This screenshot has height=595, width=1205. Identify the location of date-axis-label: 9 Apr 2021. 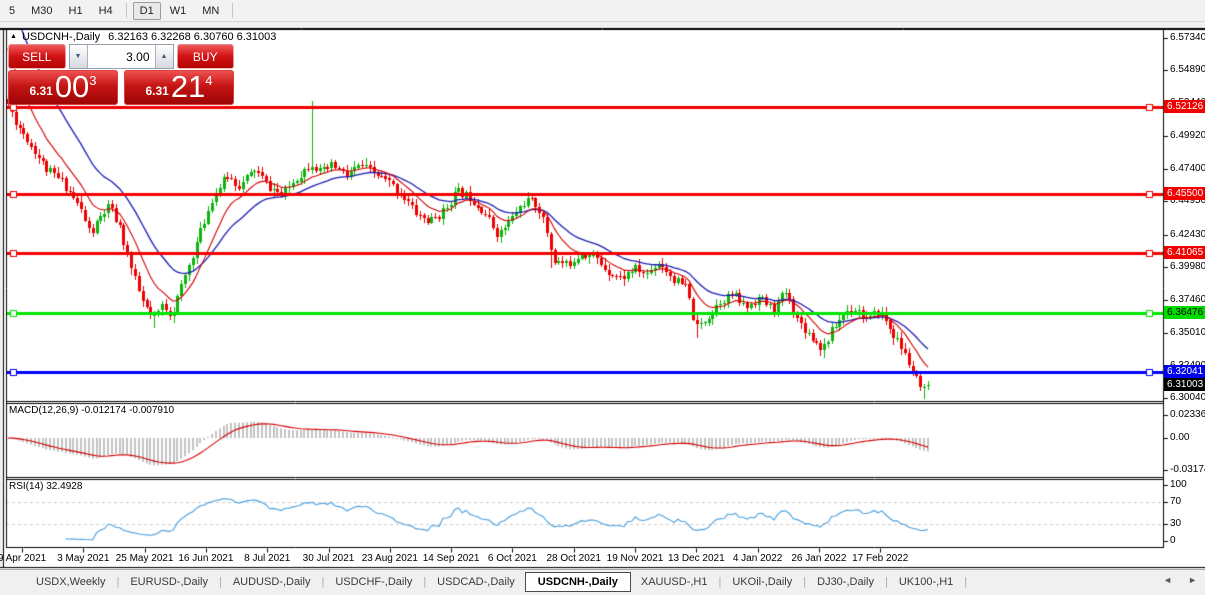
(23, 558).